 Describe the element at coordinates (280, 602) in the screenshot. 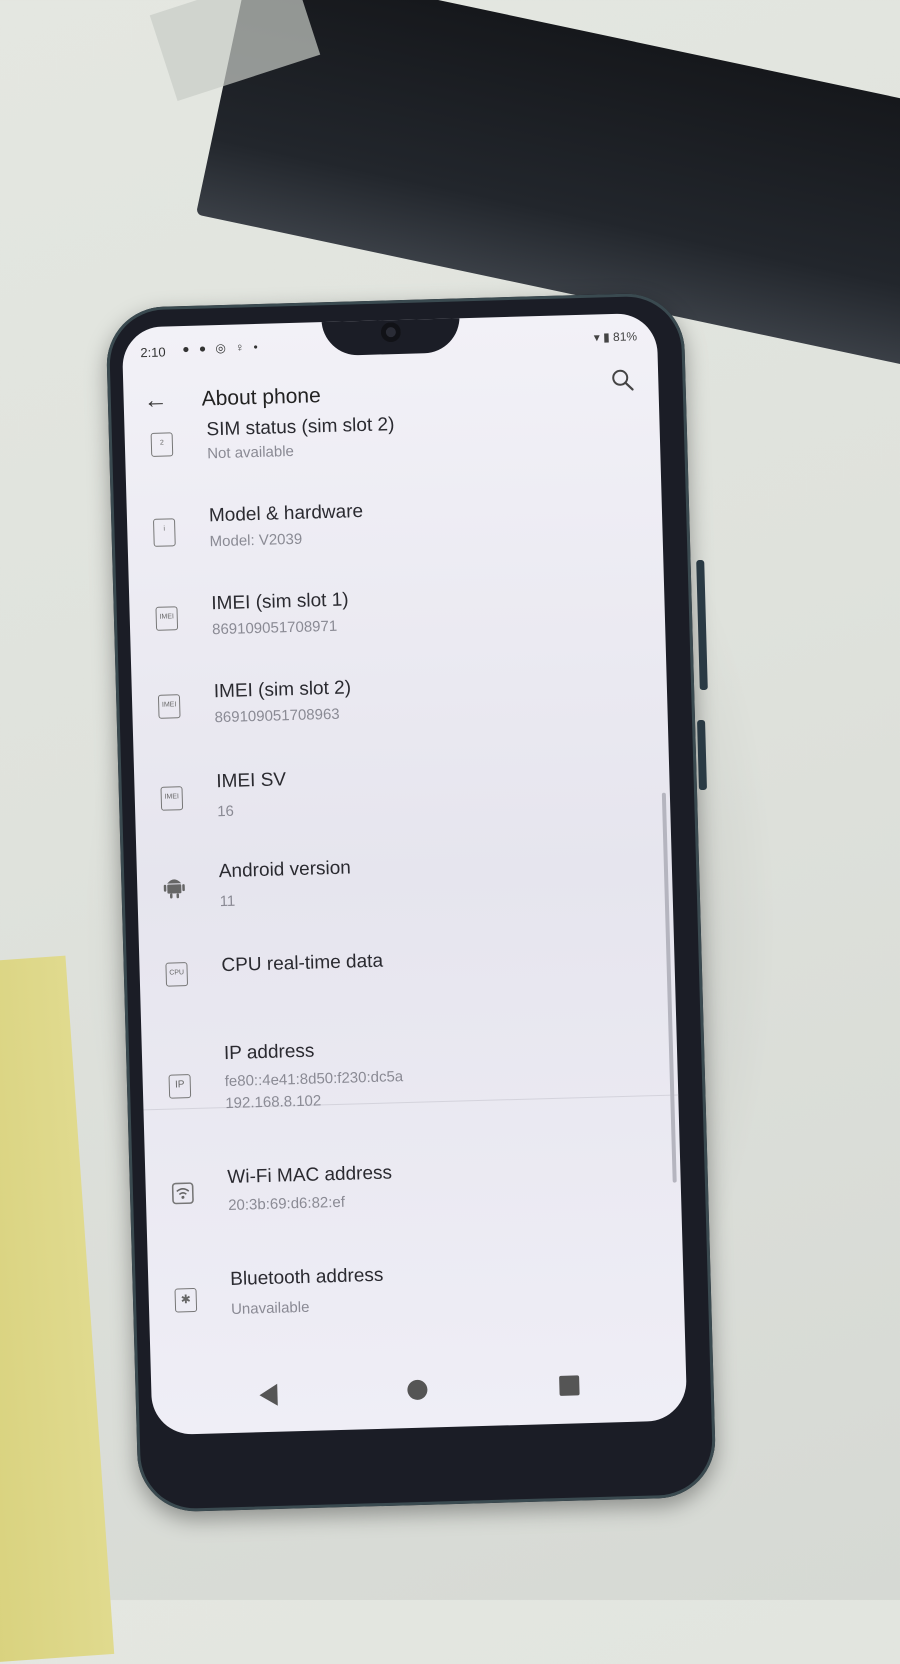

I see `item-title: IMEI (sim slot 1)` at that location.